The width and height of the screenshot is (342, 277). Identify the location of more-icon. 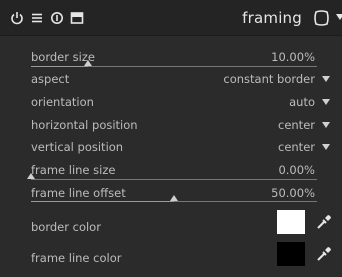
(339, 17).